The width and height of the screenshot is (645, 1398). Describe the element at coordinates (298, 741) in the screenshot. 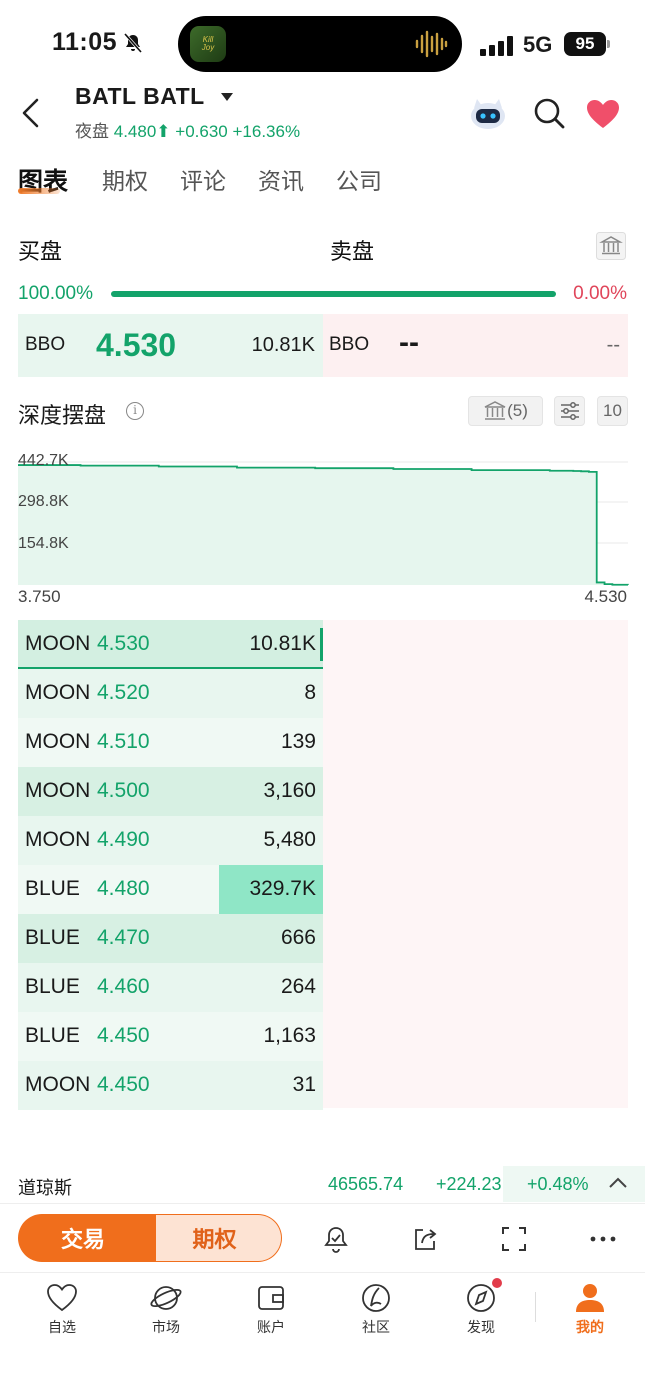

I see `order-size: 139` at that location.